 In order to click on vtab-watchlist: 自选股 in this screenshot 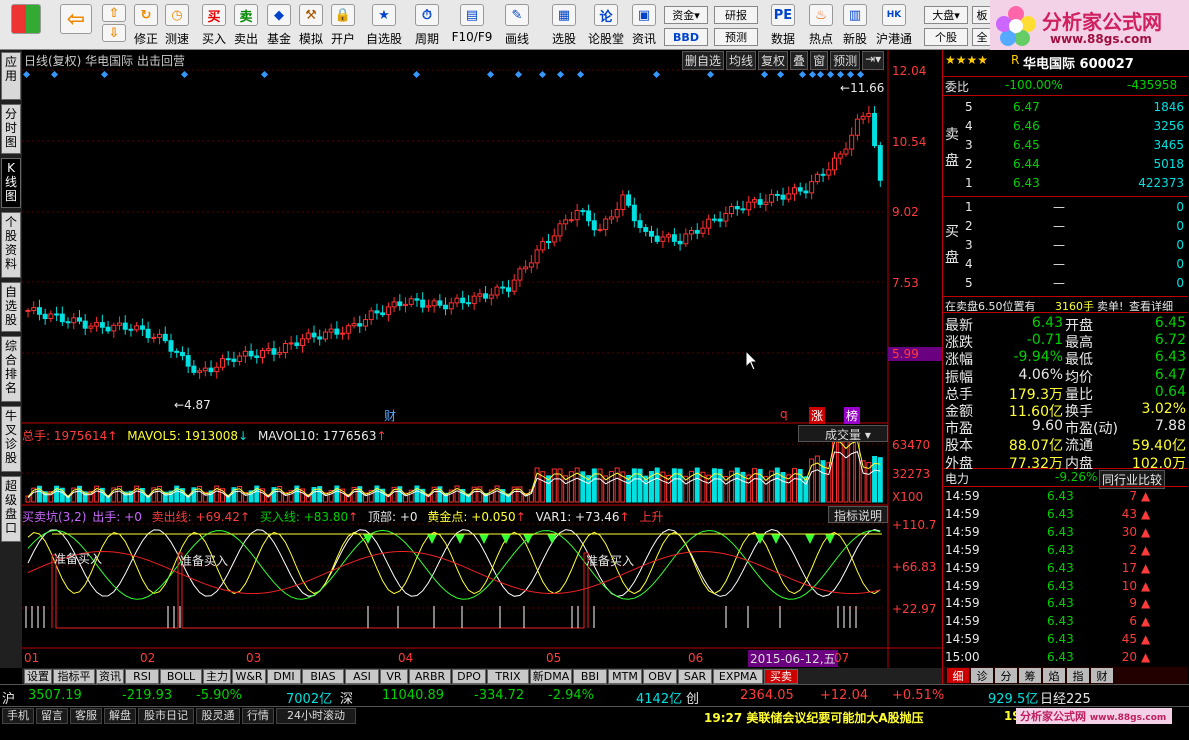, I will do `click(11, 307)`.